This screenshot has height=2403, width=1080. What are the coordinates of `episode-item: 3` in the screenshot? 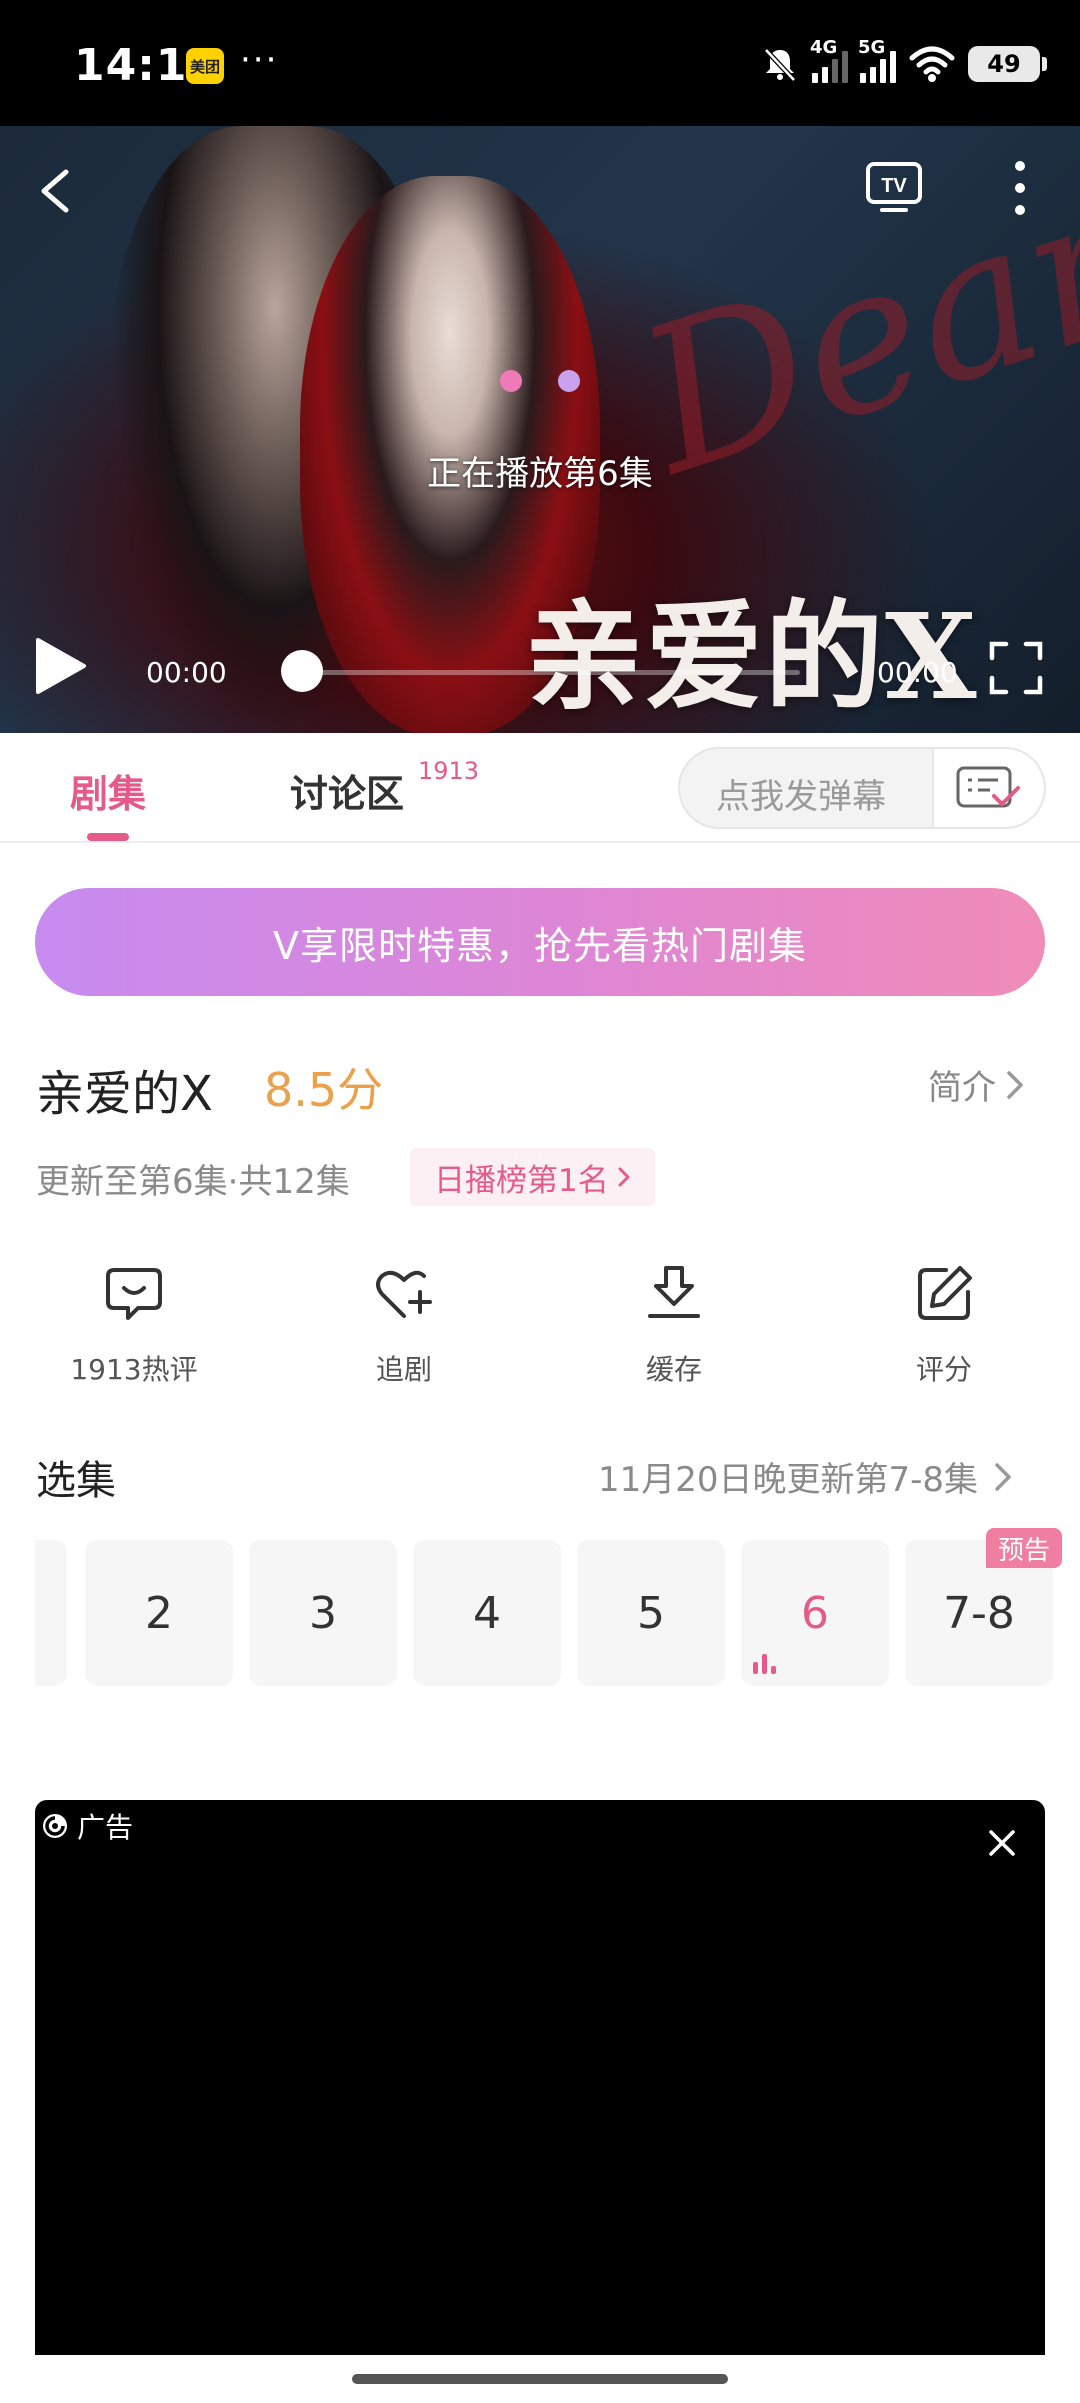 It's located at (323, 1613).